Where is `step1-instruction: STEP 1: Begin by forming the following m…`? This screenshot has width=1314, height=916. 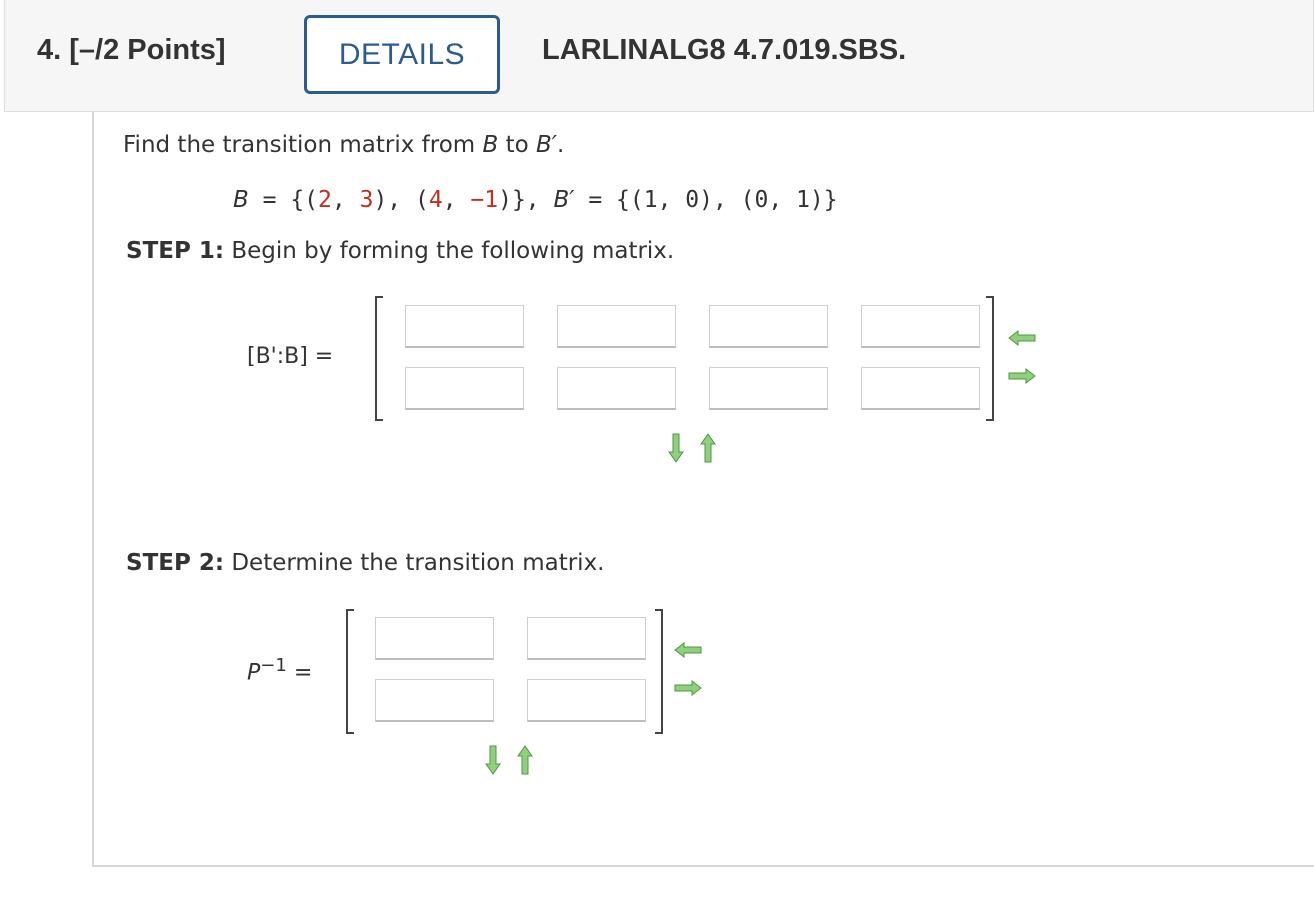
step1-instruction: STEP 1: Begin by forming the following m… is located at coordinates (400, 251).